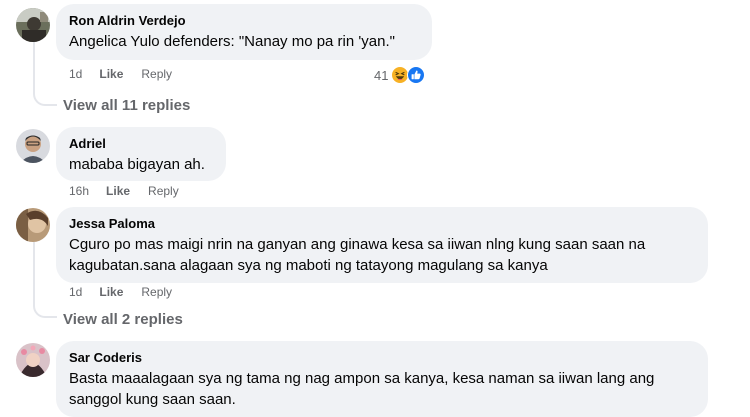 The image size is (750, 417). What do you see at coordinates (244, 20) in the screenshot?
I see `comment-author: Ron Aldrin Verdejo` at bounding box center [244, 20].